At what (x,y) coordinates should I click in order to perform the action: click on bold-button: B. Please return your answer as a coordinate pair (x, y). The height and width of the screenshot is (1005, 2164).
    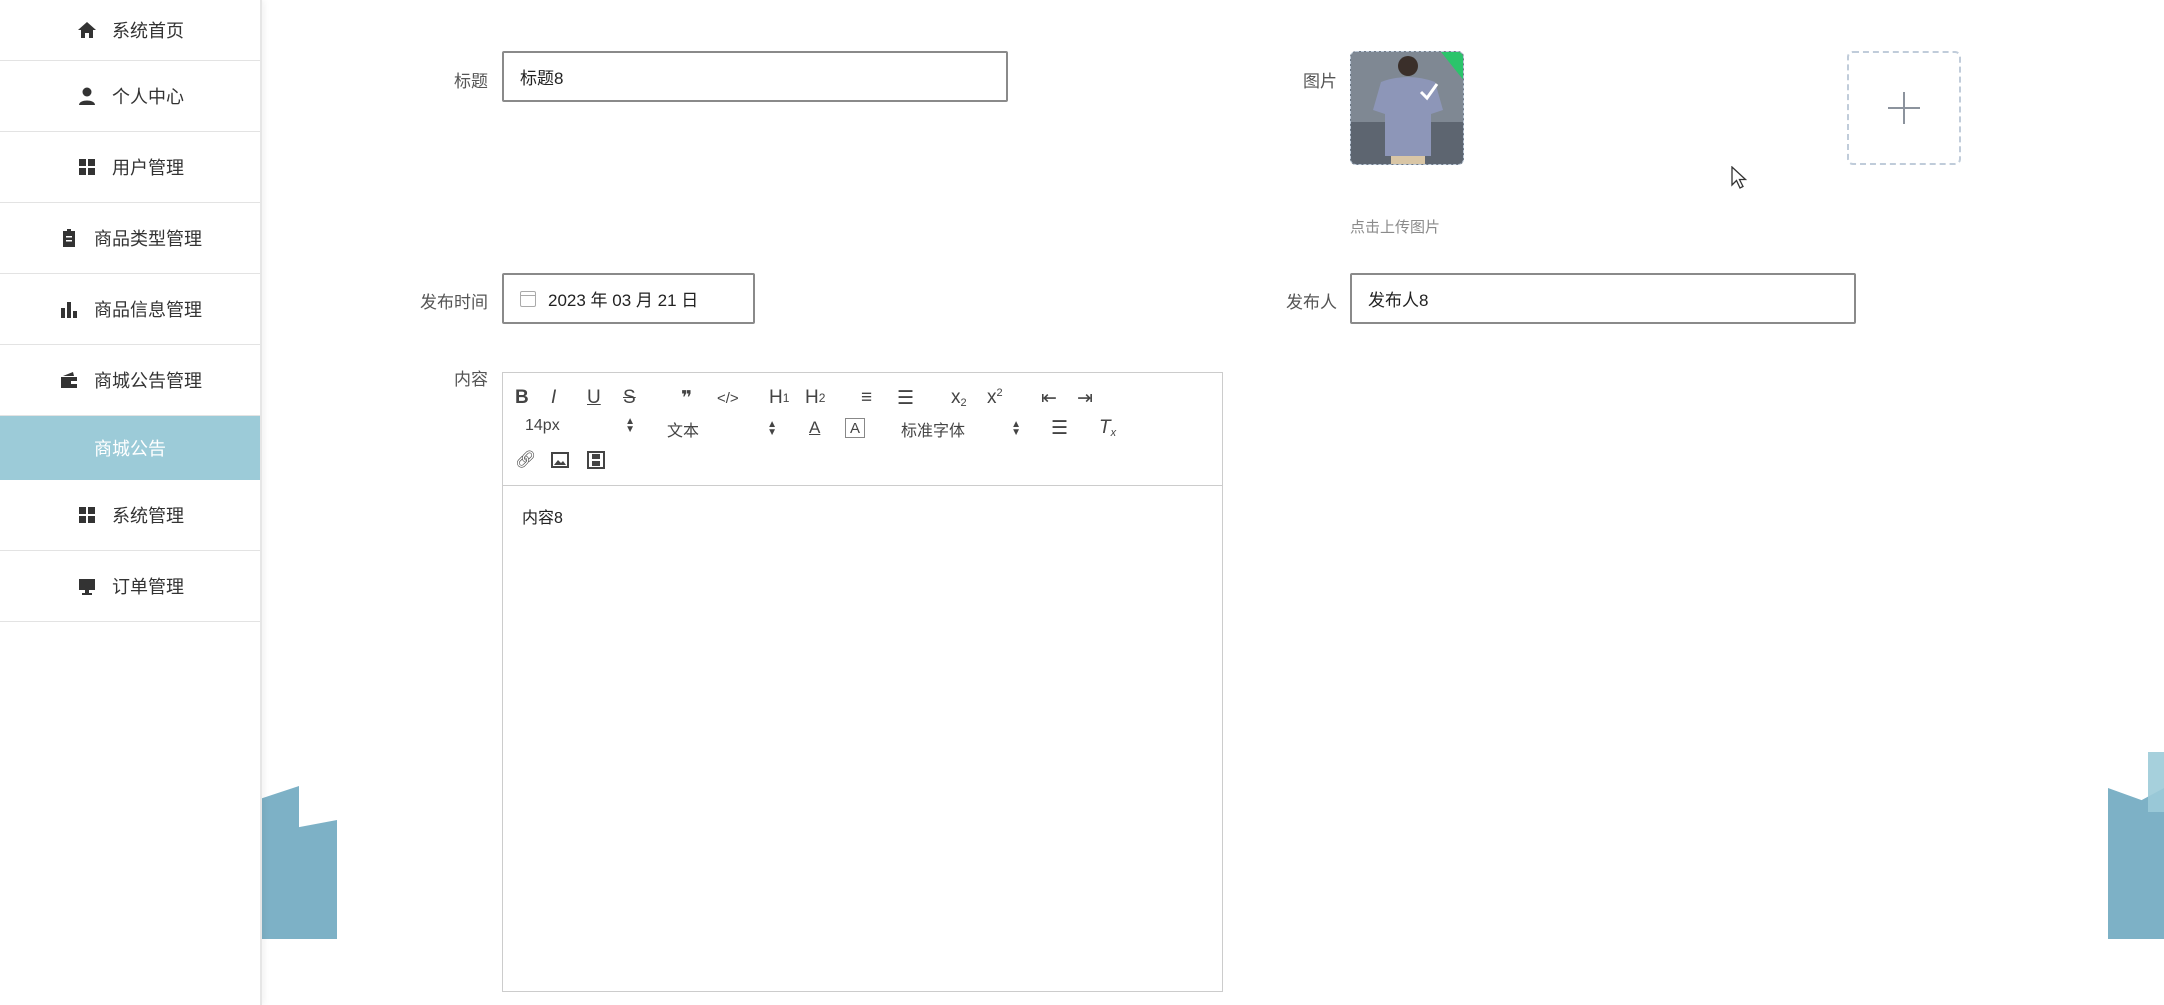
    Looking at the image, I should click on (522, 398).